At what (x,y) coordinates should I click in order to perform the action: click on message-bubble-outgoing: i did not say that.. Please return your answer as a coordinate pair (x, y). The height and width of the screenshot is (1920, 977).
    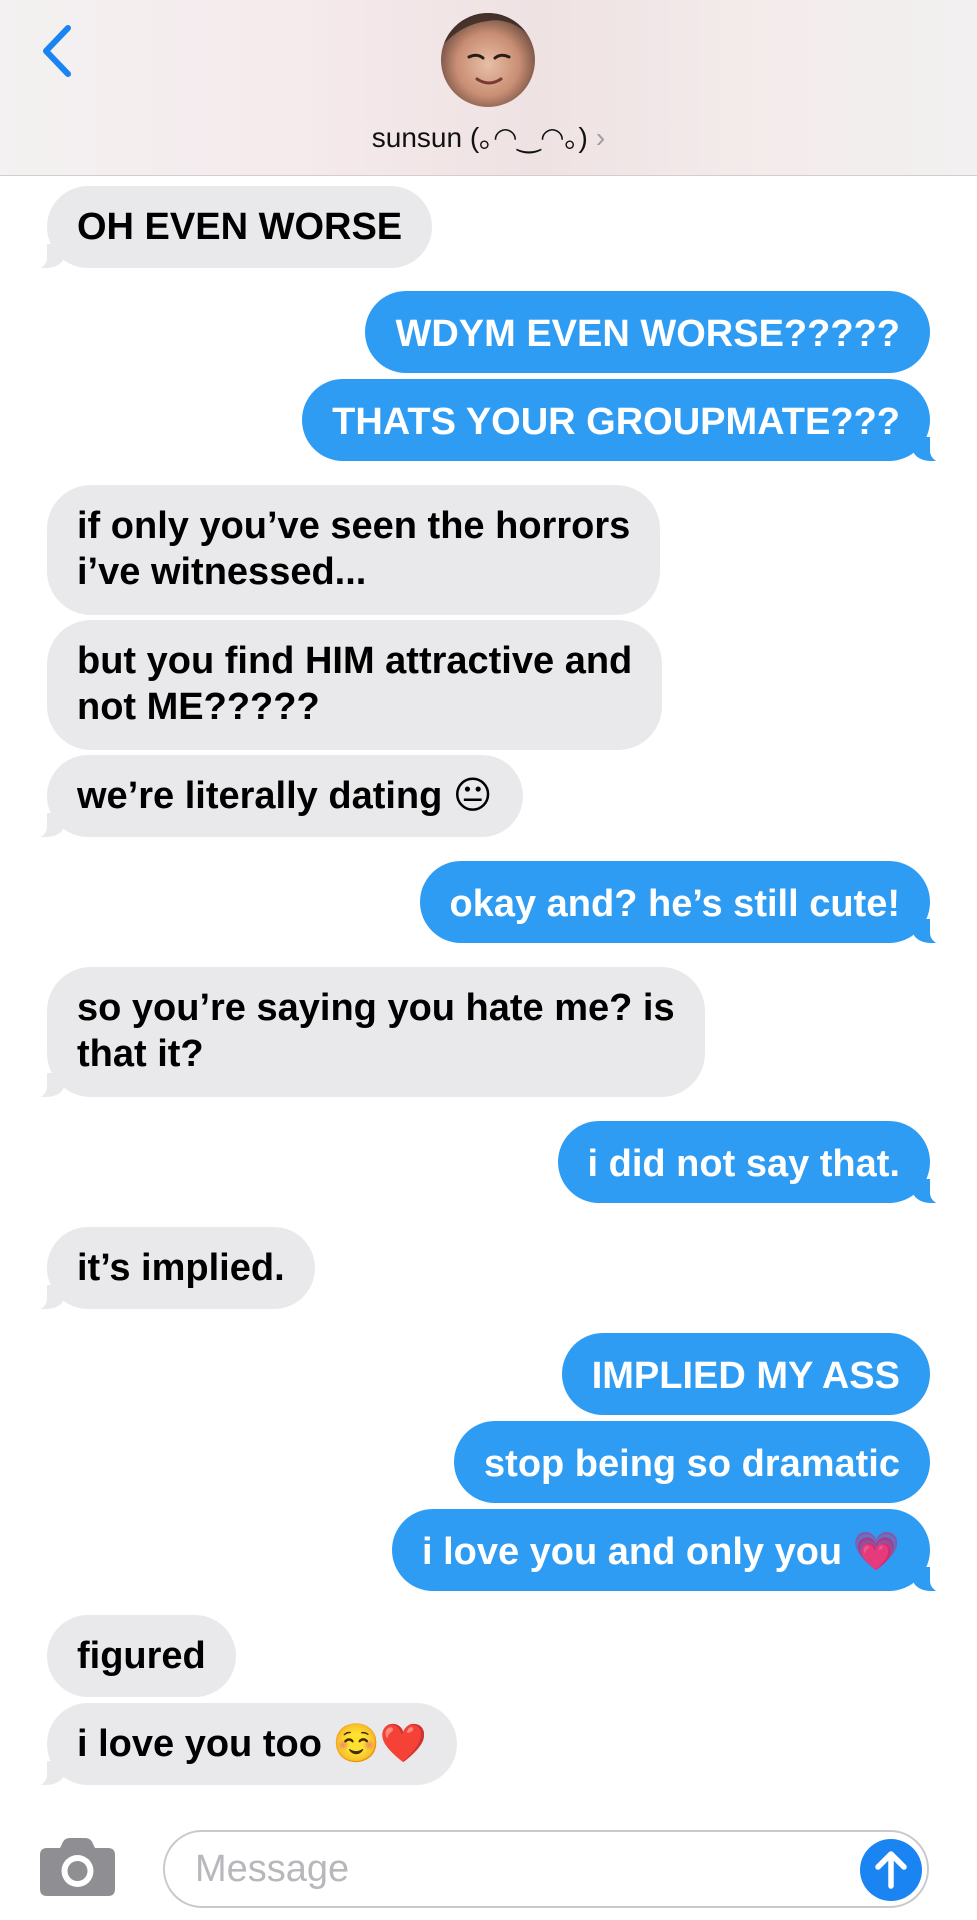
    Looking at the image, I should click on (755, 1163).